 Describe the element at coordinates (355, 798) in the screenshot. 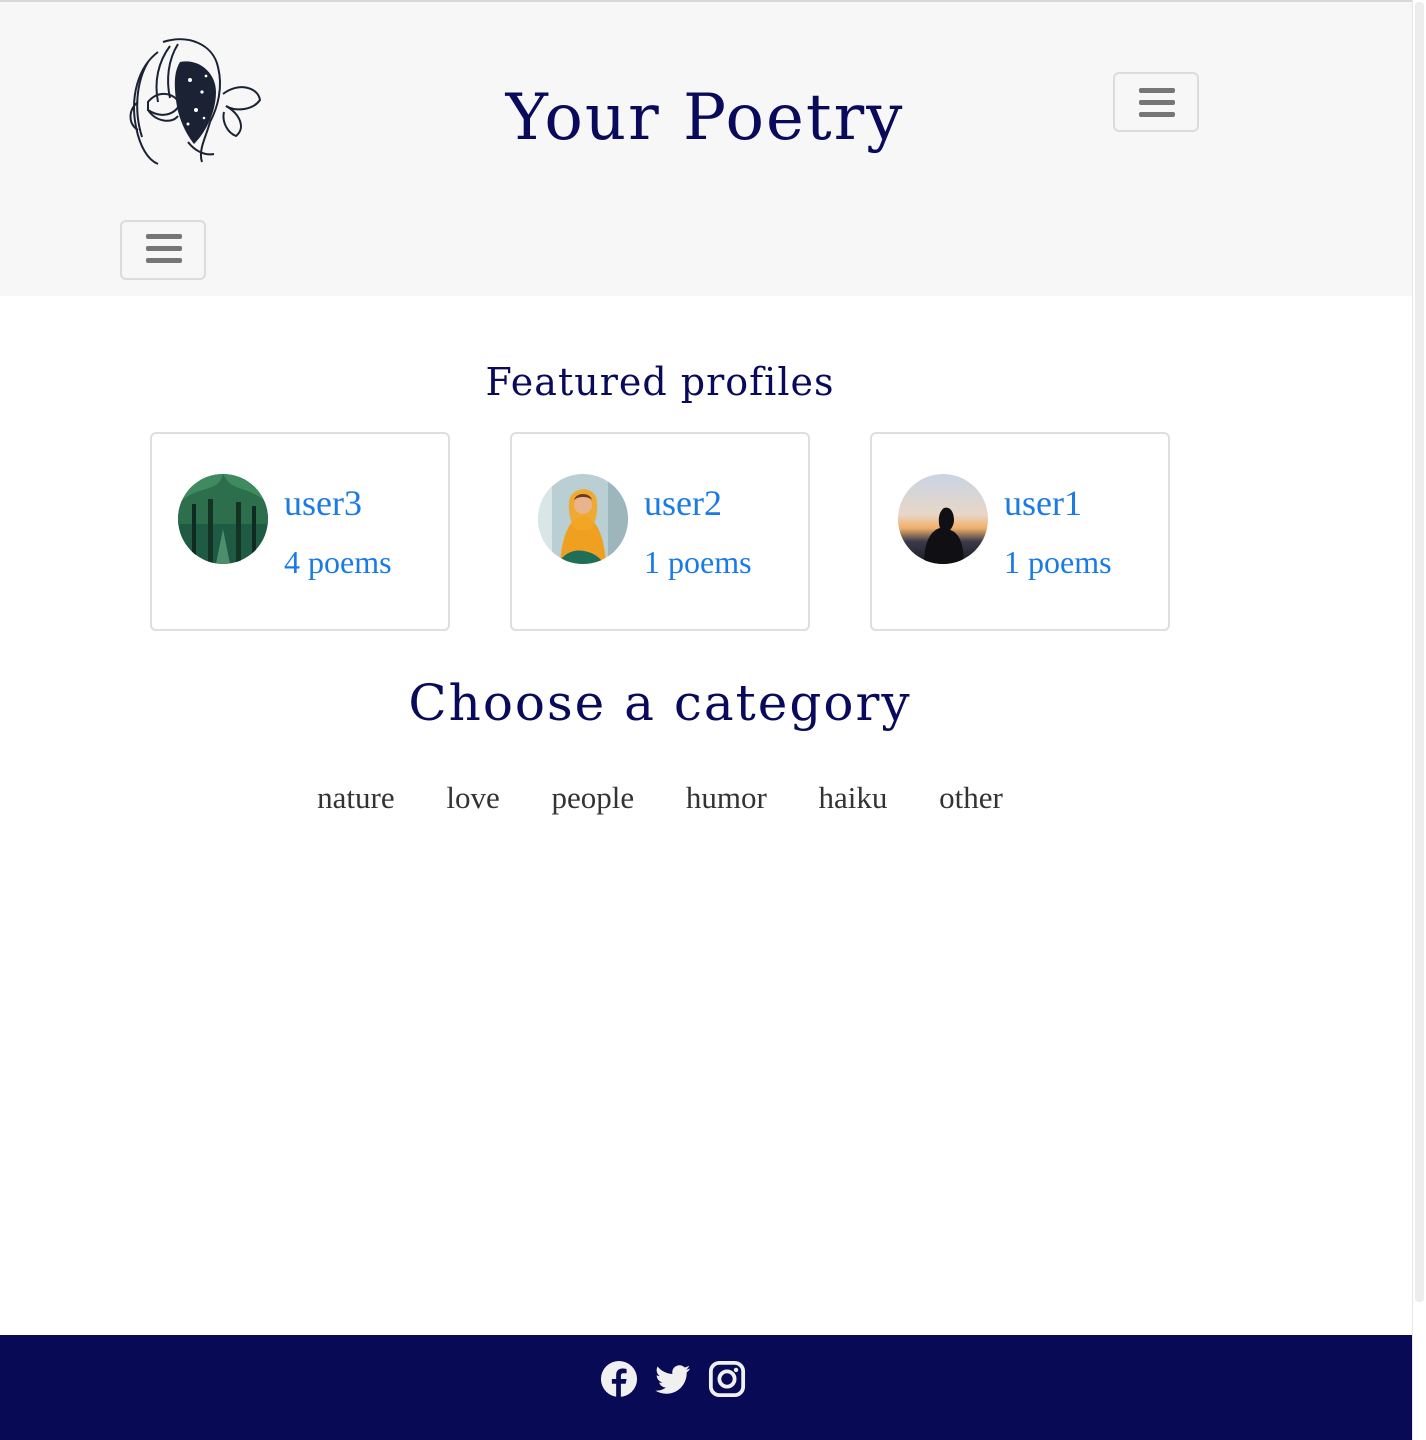

I see `category-link-nature: nature` at that location.